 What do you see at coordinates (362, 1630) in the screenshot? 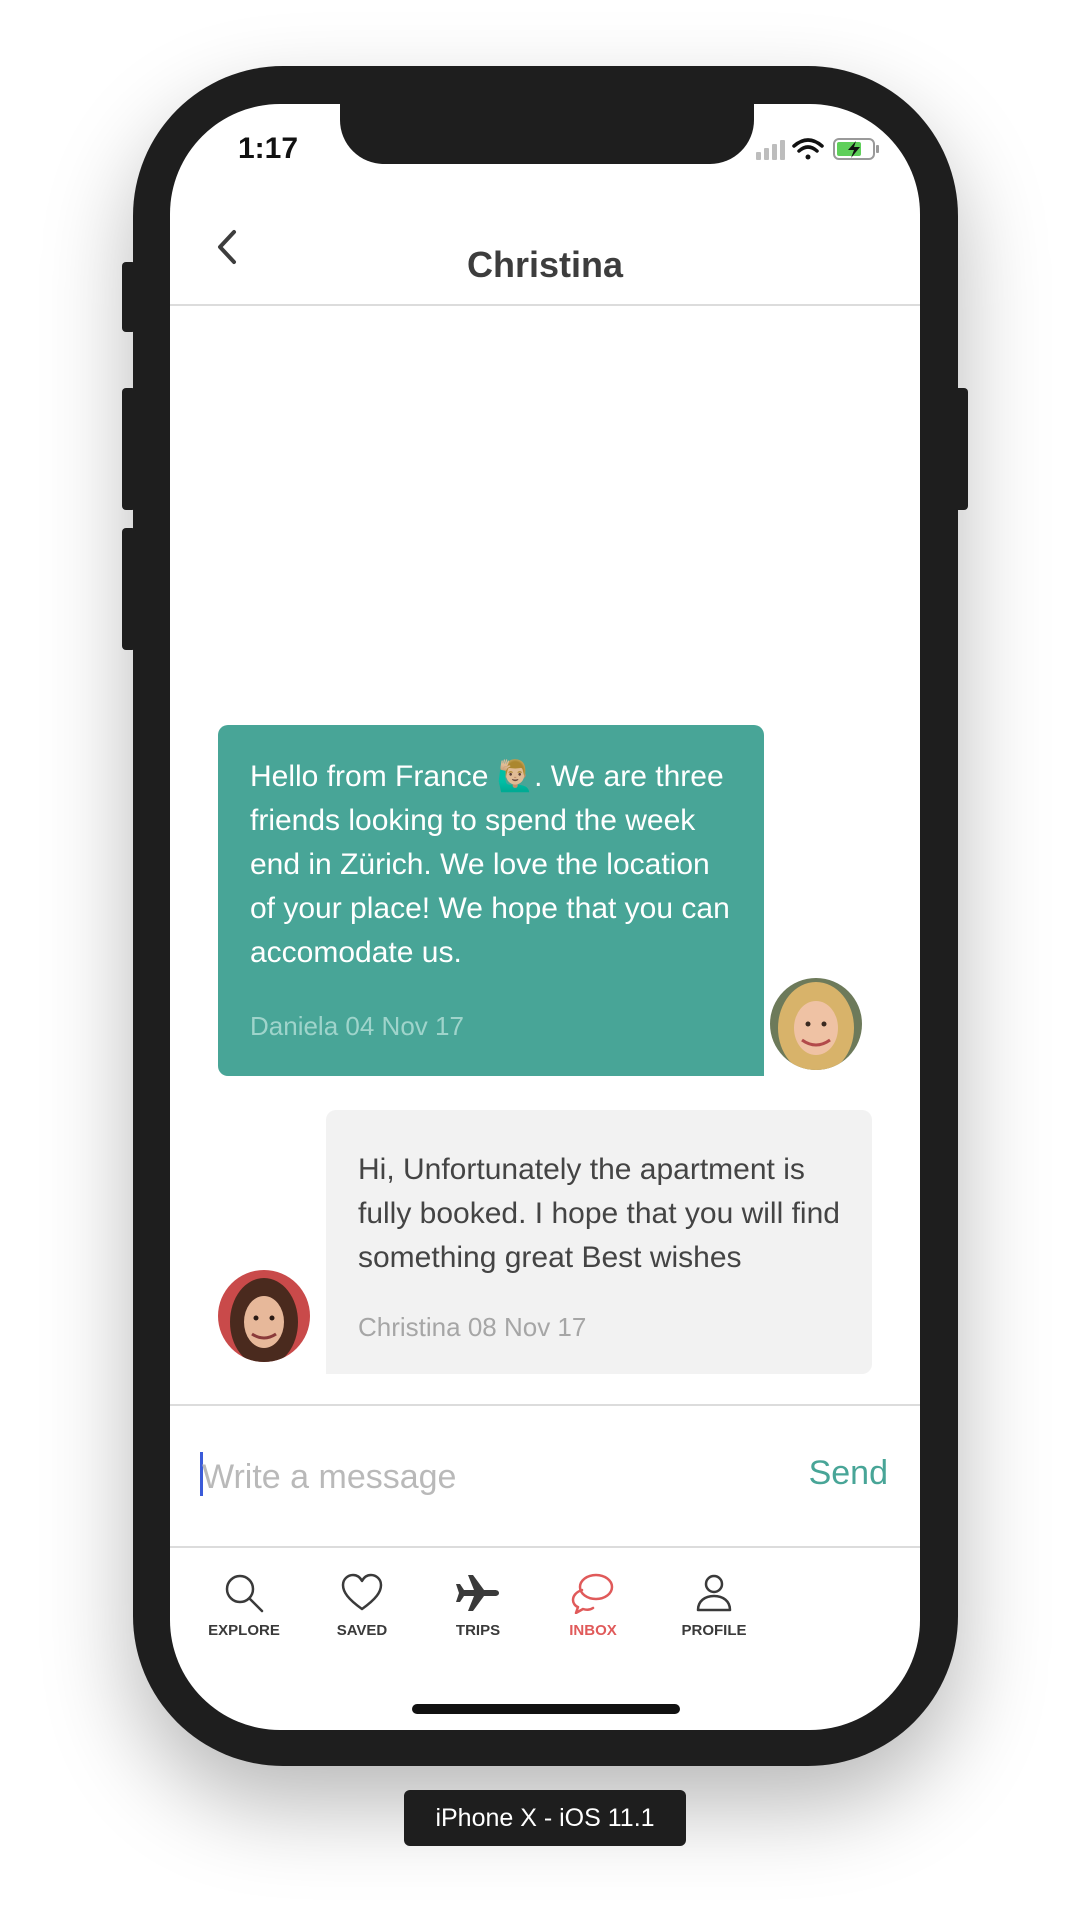
I see `tab-label: SAVED` at bounding box center [362, 1630].